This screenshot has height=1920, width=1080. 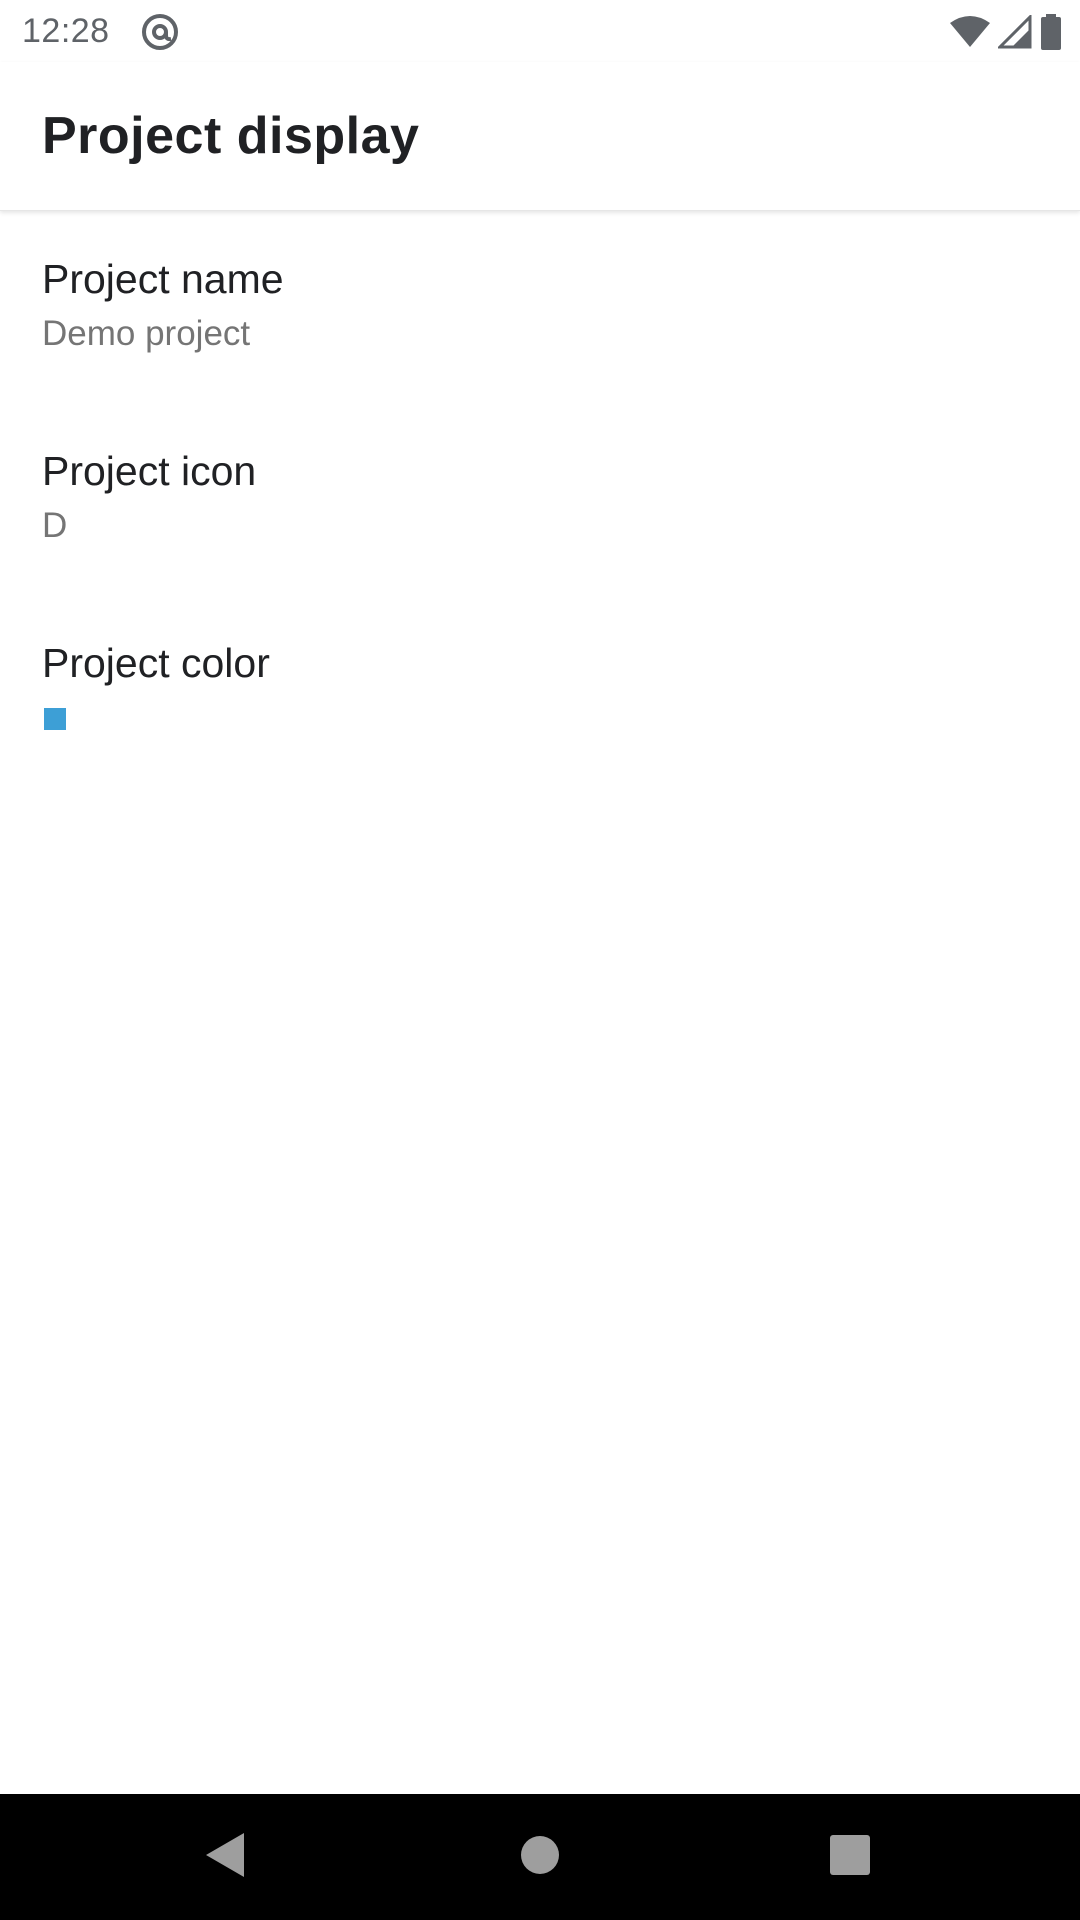 I want to click on status-icons, so click(x=1006, y=32).